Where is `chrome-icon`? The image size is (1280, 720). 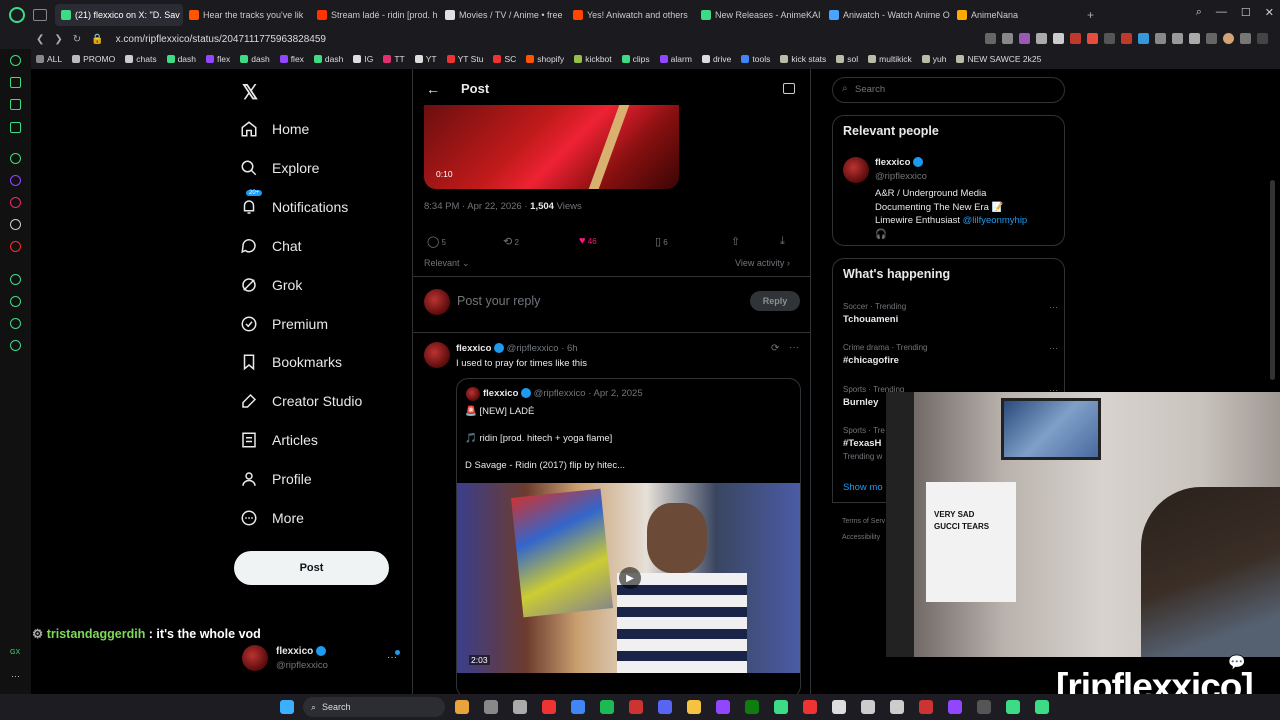 chrome-icon is located at coordinates (578, 707).